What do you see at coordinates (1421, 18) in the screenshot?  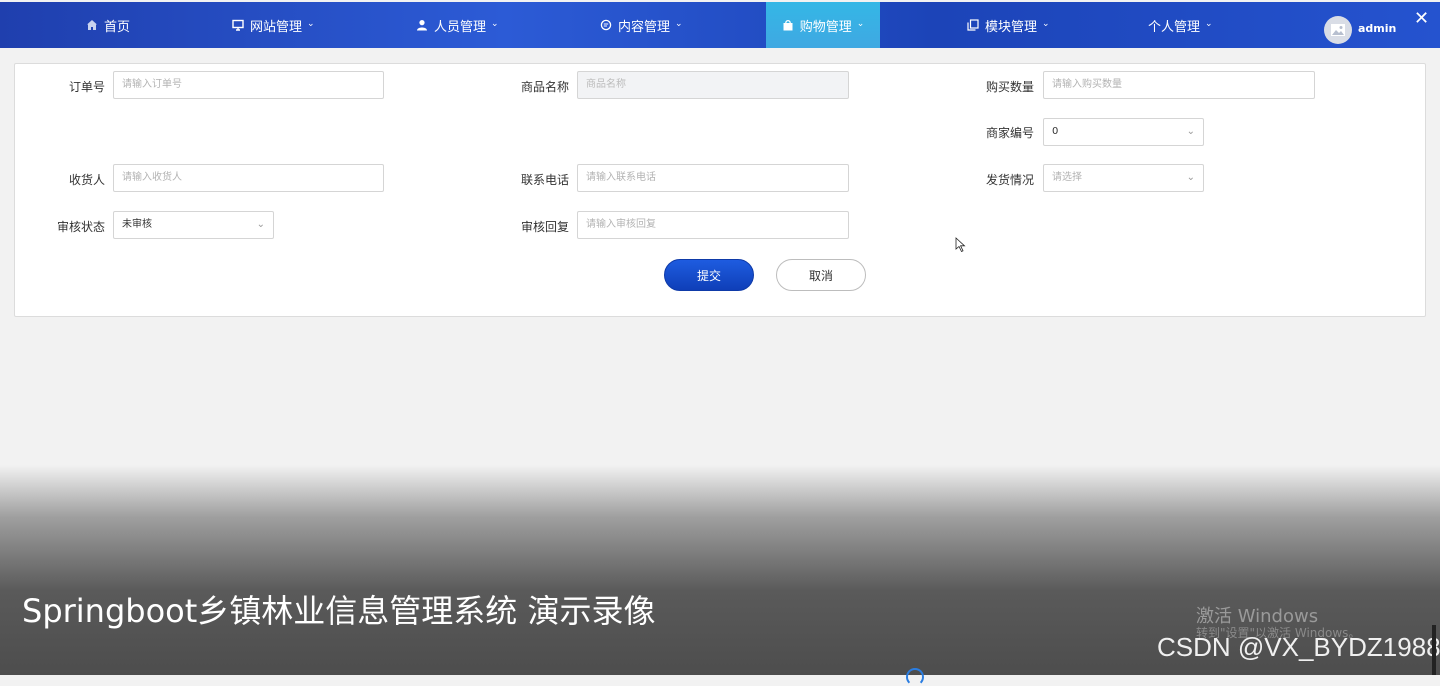 I see `close-icon: ✕` at bounding box center [1421, 18].